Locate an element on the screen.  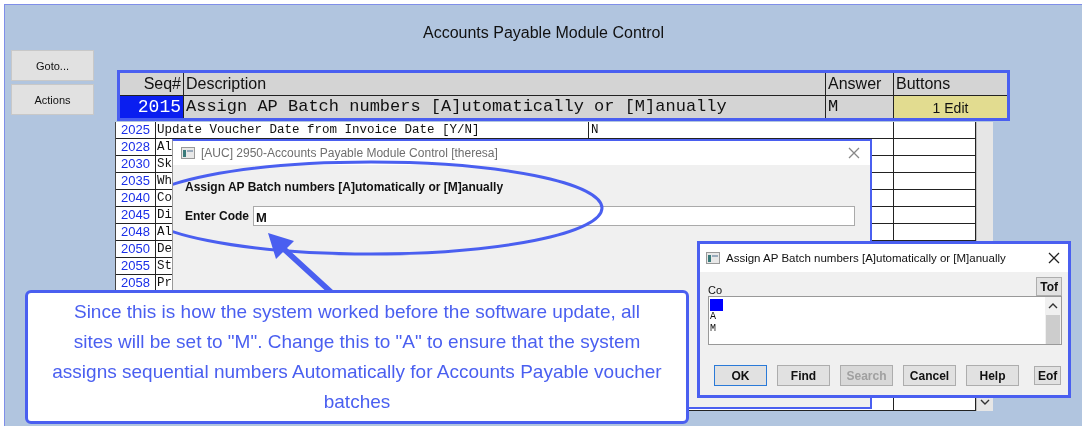
table-cell: 2055 is located at coordinates (136, 266).